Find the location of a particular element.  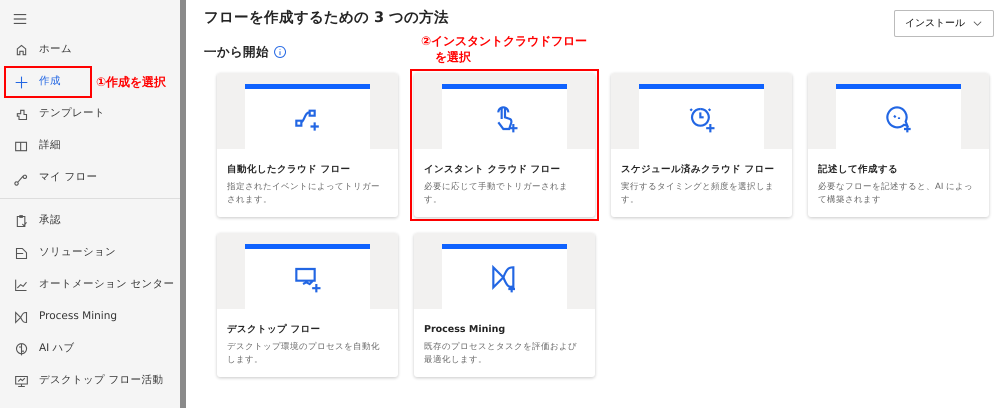

annotation-label: ①作成を選択 is located at coordinates (131, 82).